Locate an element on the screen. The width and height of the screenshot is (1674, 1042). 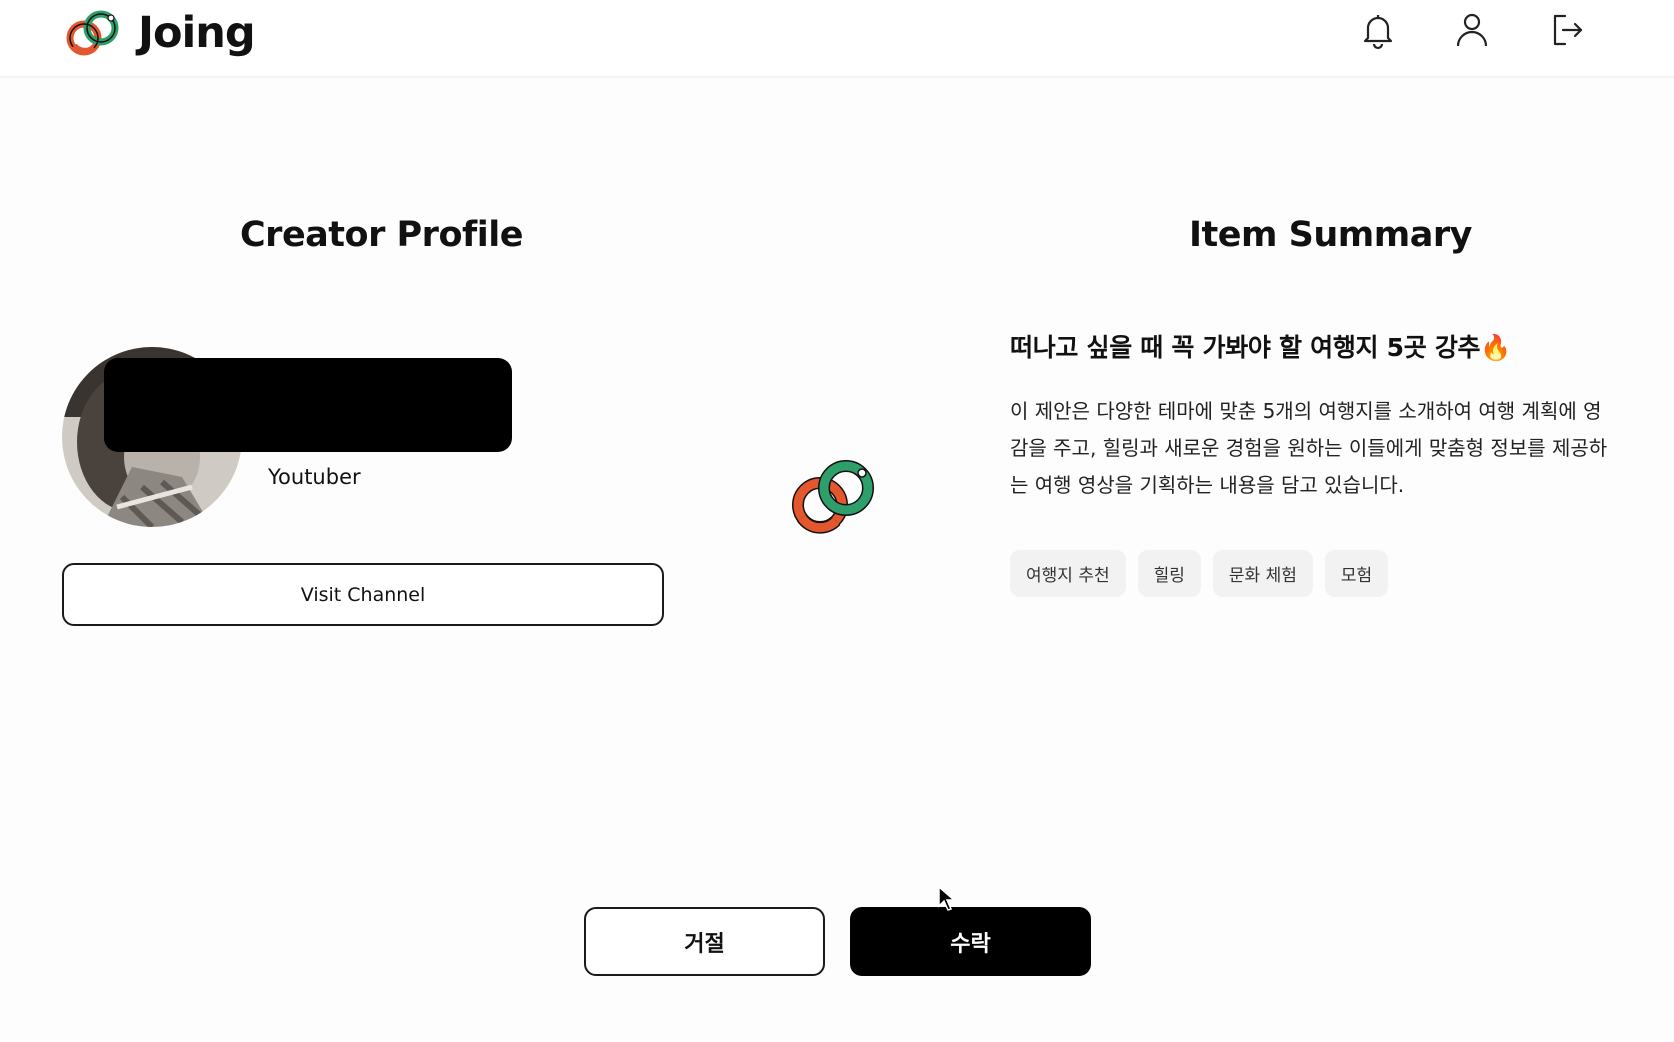
item-title: 떠나고 싶을 때 꼭 가봐야 할 여행지 5곳 강추🔥 is located at coordinates (1261, 347).